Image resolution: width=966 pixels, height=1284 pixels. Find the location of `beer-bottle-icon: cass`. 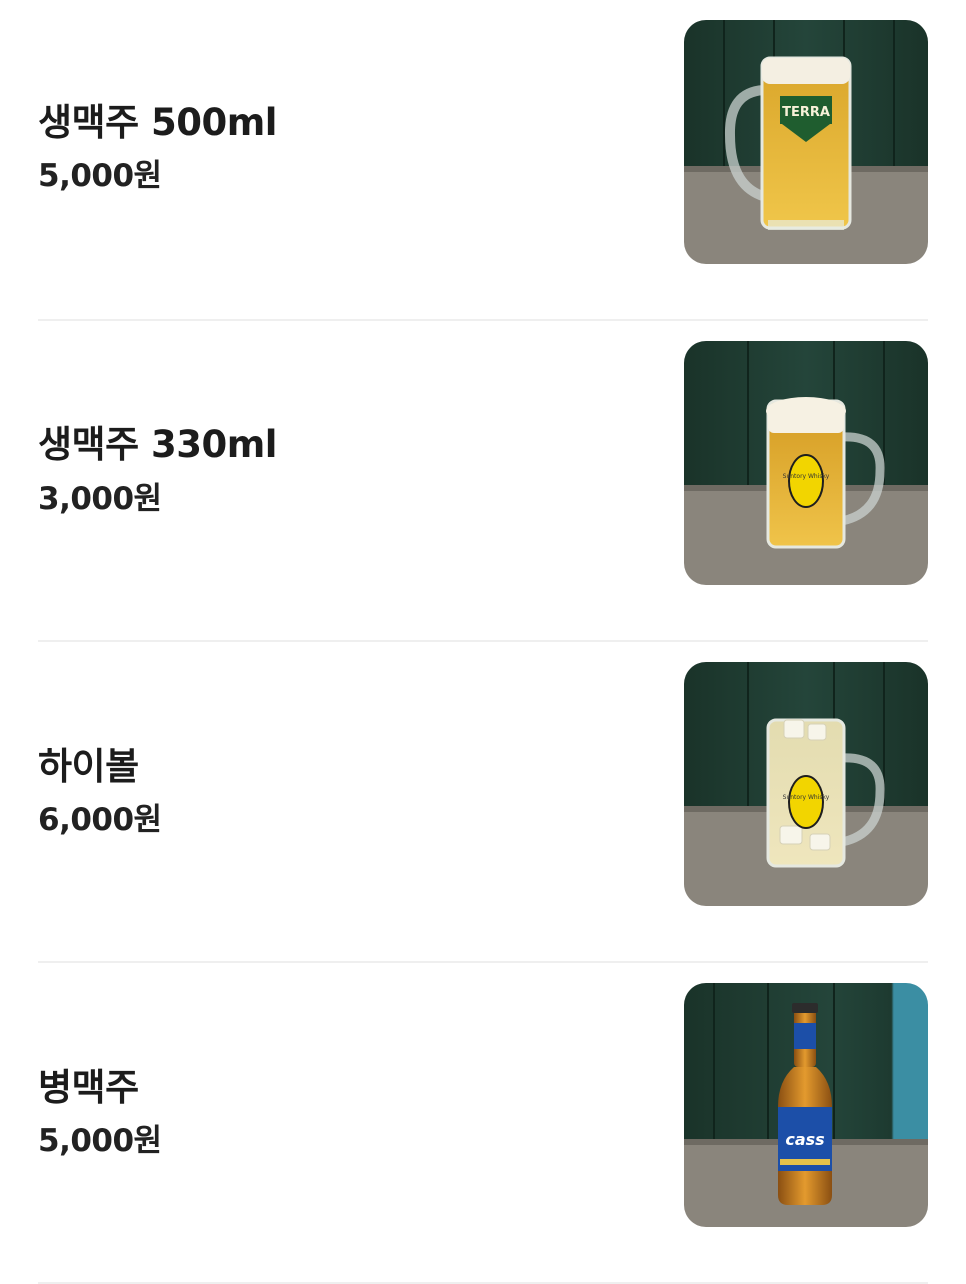

beer-bottle-icon: cass is located at coordinates (806, 1105).